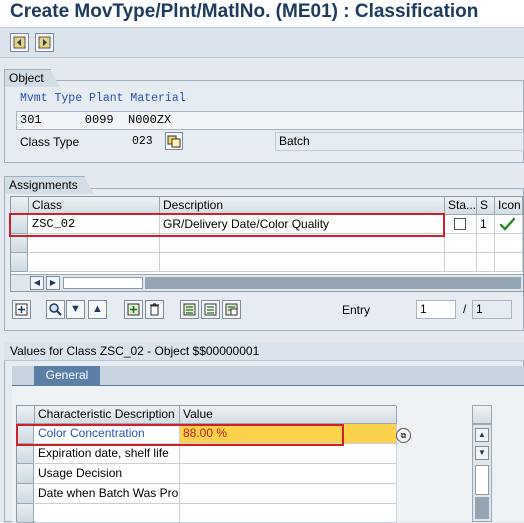 This screenshot has width=524, height=523. Describe the element at coordinates (107, 474) in the screenshot. I see `characteristic-name: Usage Decision` at that location.